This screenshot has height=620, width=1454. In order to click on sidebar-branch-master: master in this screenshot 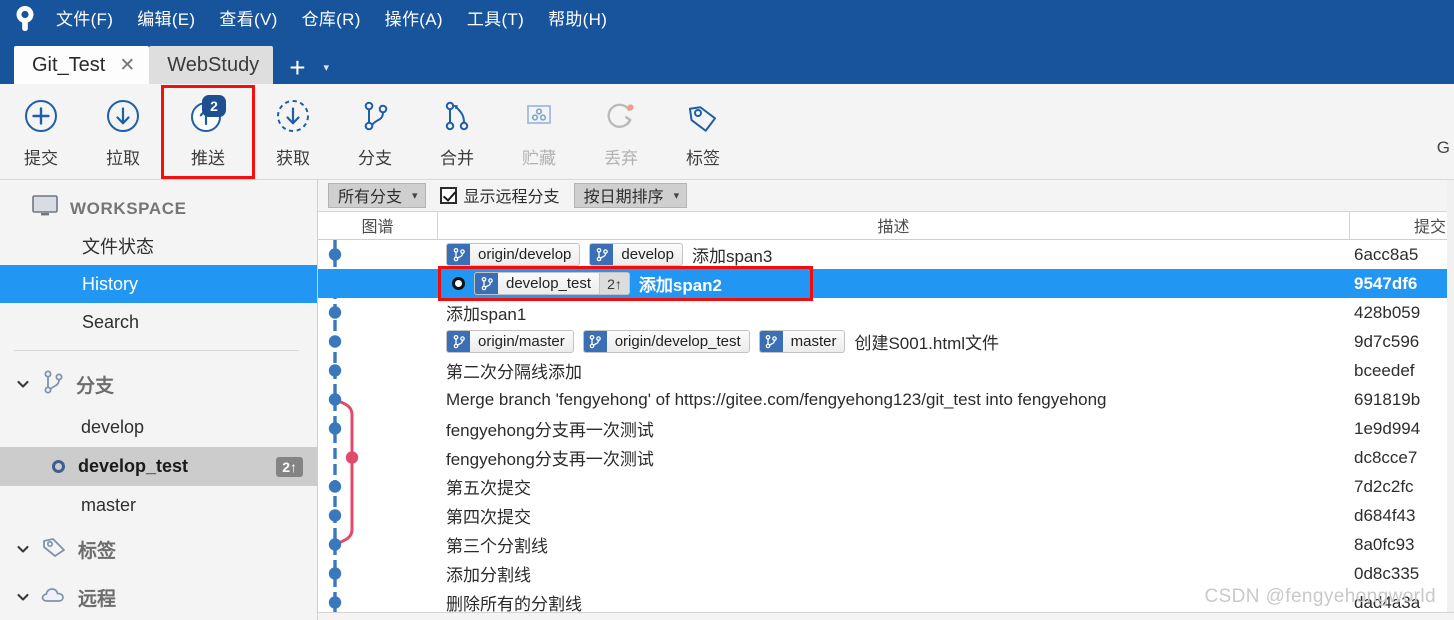, I will do `click(158, 505)`.